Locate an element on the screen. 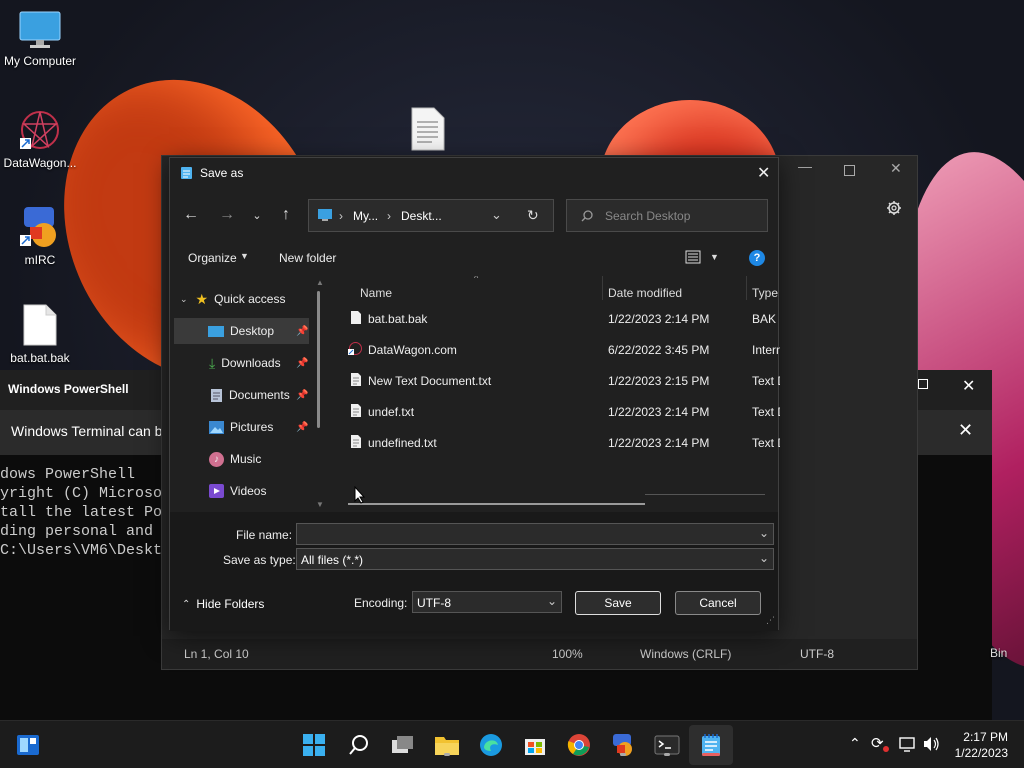 This screenshot has width=1024, height=768. desktop-icon-my-computer: My Computer is located at coordinates (40, 39).